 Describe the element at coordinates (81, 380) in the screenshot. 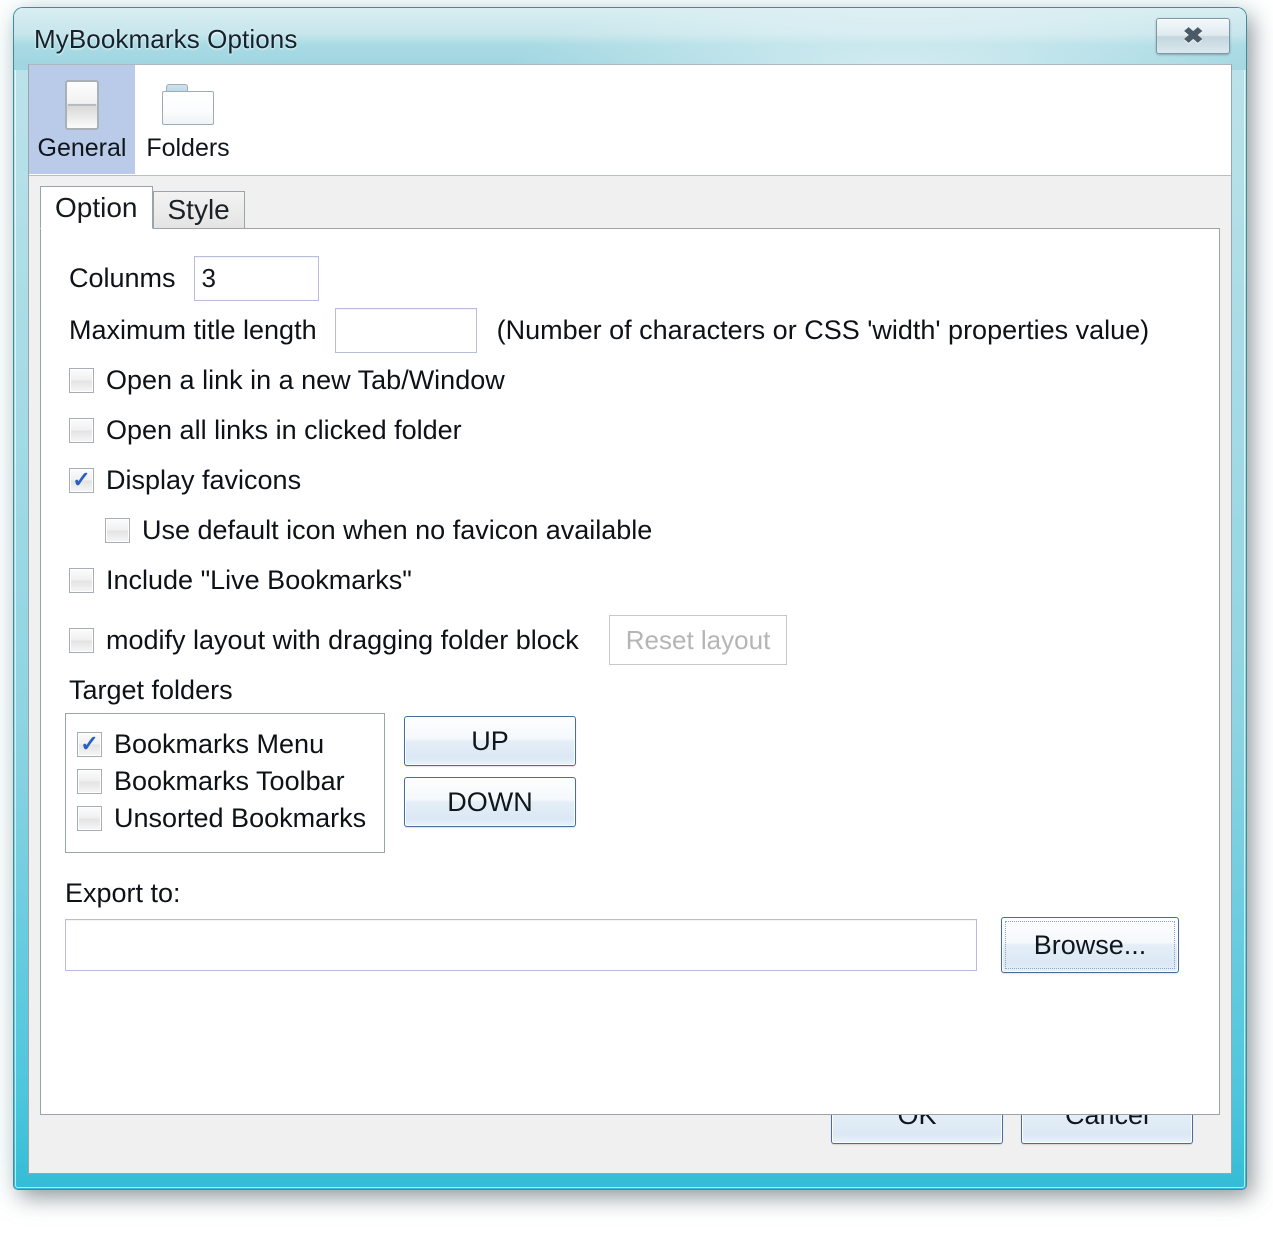

I see `checkbox-open-link-new-tab: ✓` at that location.